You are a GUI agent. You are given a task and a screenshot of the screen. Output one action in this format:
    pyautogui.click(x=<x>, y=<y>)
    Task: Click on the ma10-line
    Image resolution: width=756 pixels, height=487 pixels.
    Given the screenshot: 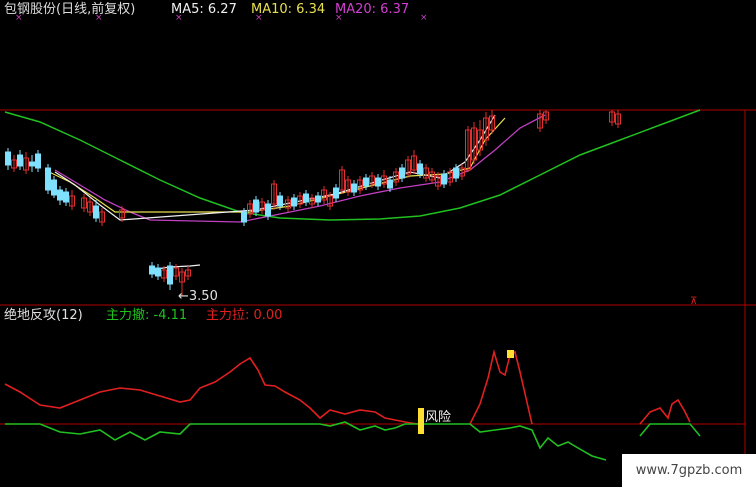 What is the action you would take?
    pyautogui.click(x=275, y=165)
    